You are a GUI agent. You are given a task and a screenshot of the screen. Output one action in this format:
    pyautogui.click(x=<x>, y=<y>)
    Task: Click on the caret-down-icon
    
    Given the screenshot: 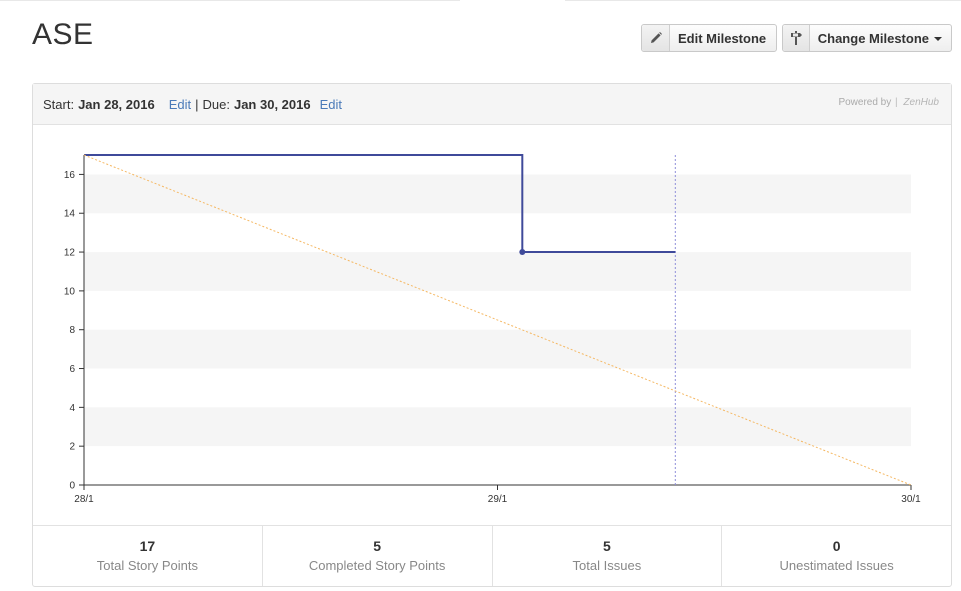 What is the action you would take?
    pyautogui.click(x=938, y=38)
    